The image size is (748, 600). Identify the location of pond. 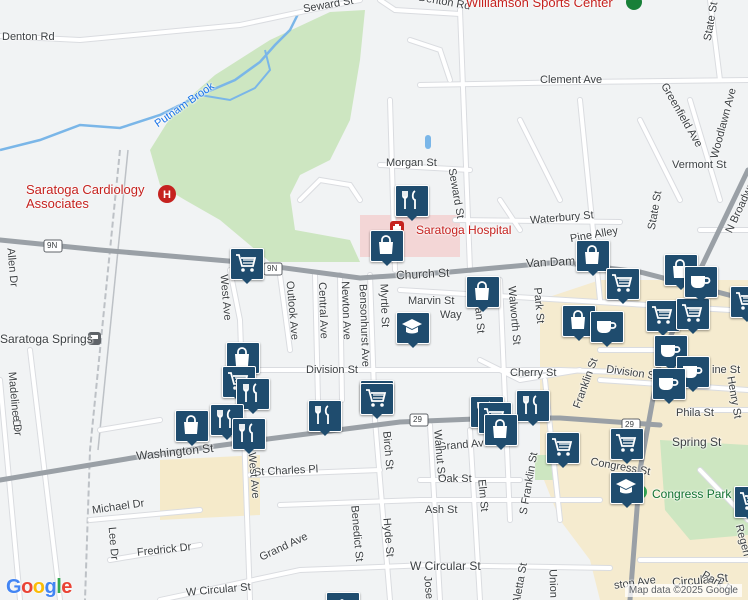
(428, 142).